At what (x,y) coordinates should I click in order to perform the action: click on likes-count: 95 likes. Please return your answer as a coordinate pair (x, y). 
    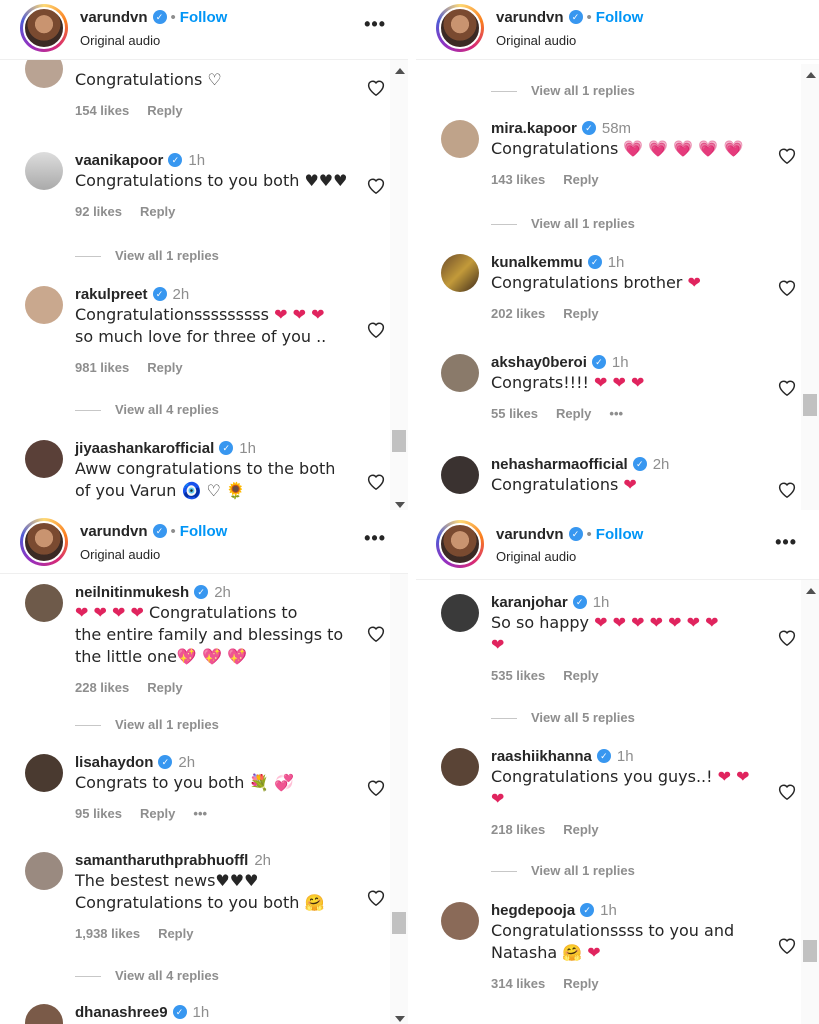
    Looking at the image, I should click on (98, 813).